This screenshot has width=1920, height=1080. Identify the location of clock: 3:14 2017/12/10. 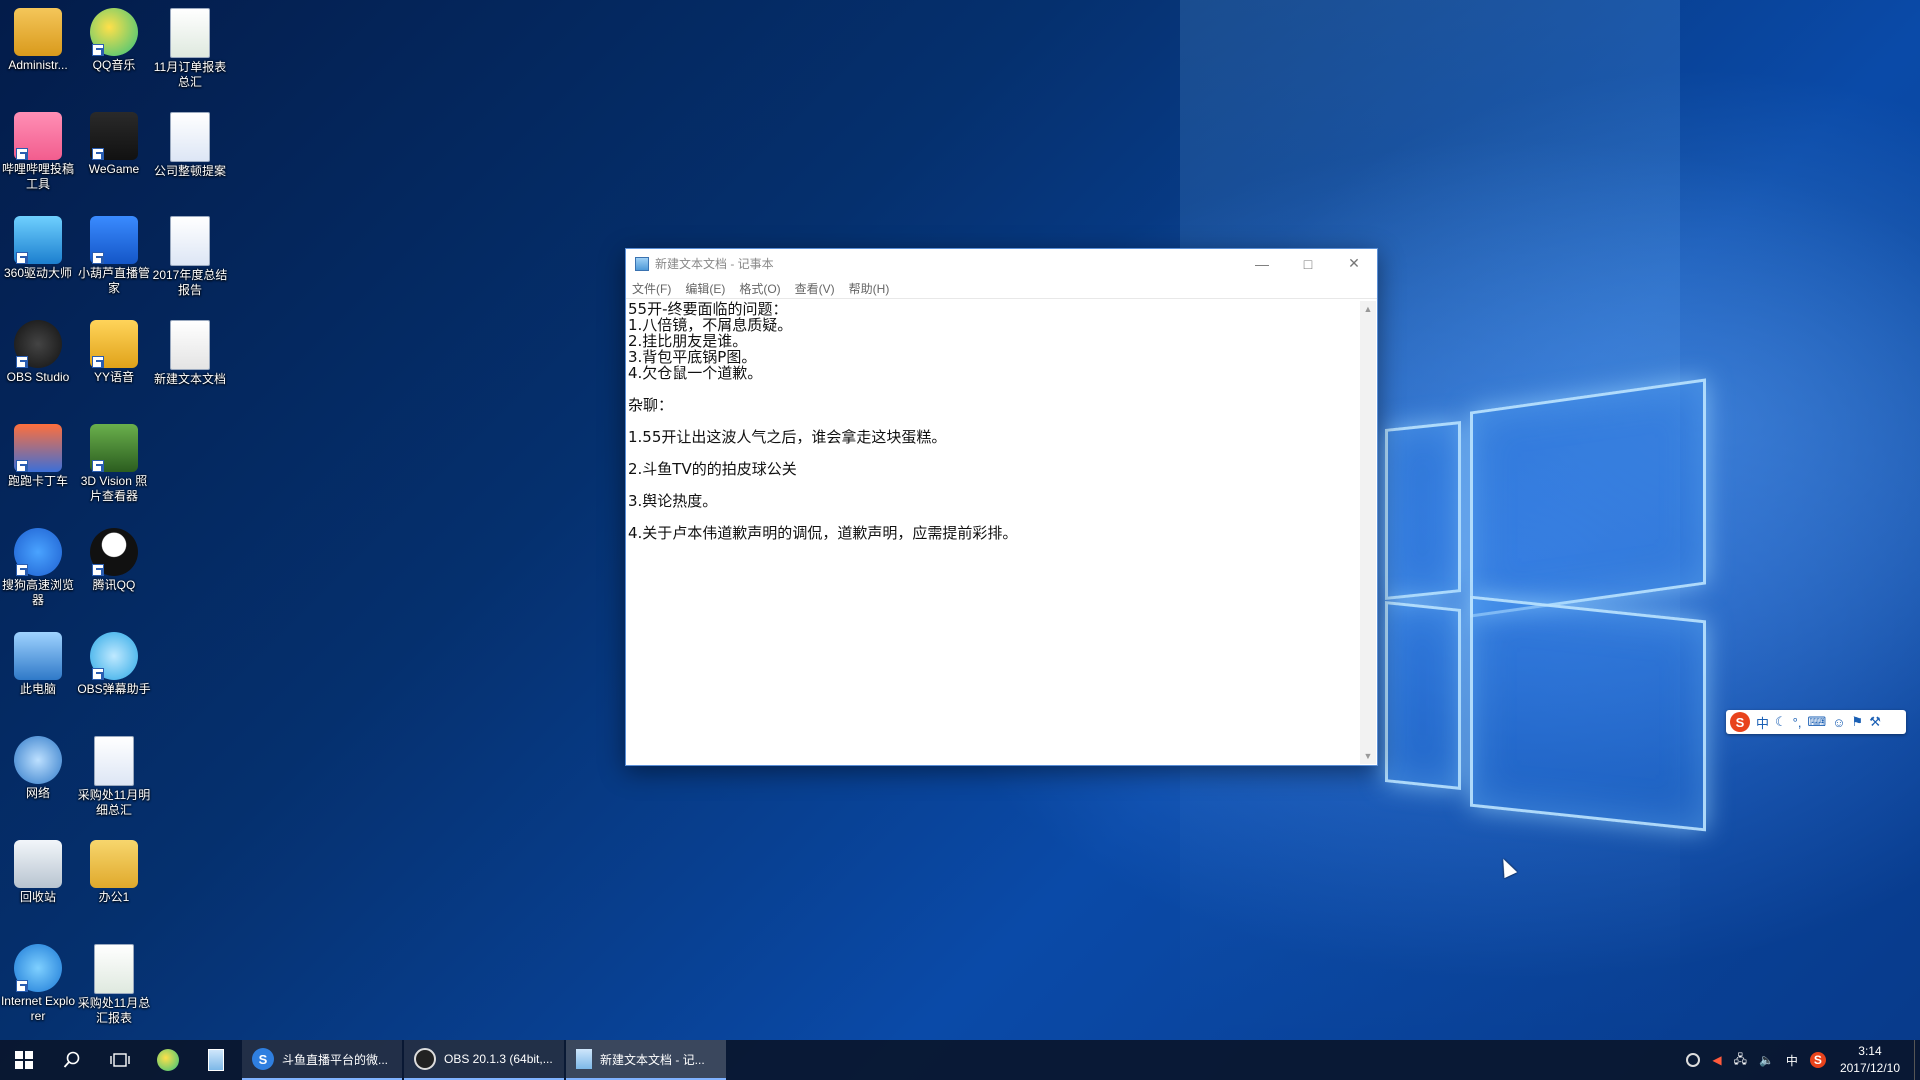
(1870, 1060).